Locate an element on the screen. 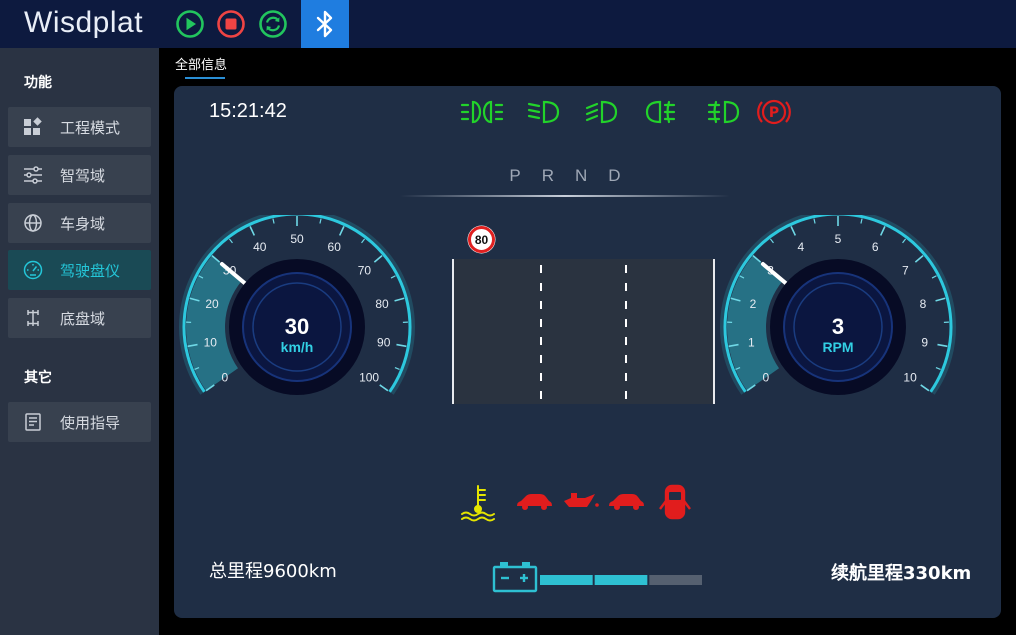 This screenshot has width=1016, height=635. battery-icon is located at coordinates (515, 577).